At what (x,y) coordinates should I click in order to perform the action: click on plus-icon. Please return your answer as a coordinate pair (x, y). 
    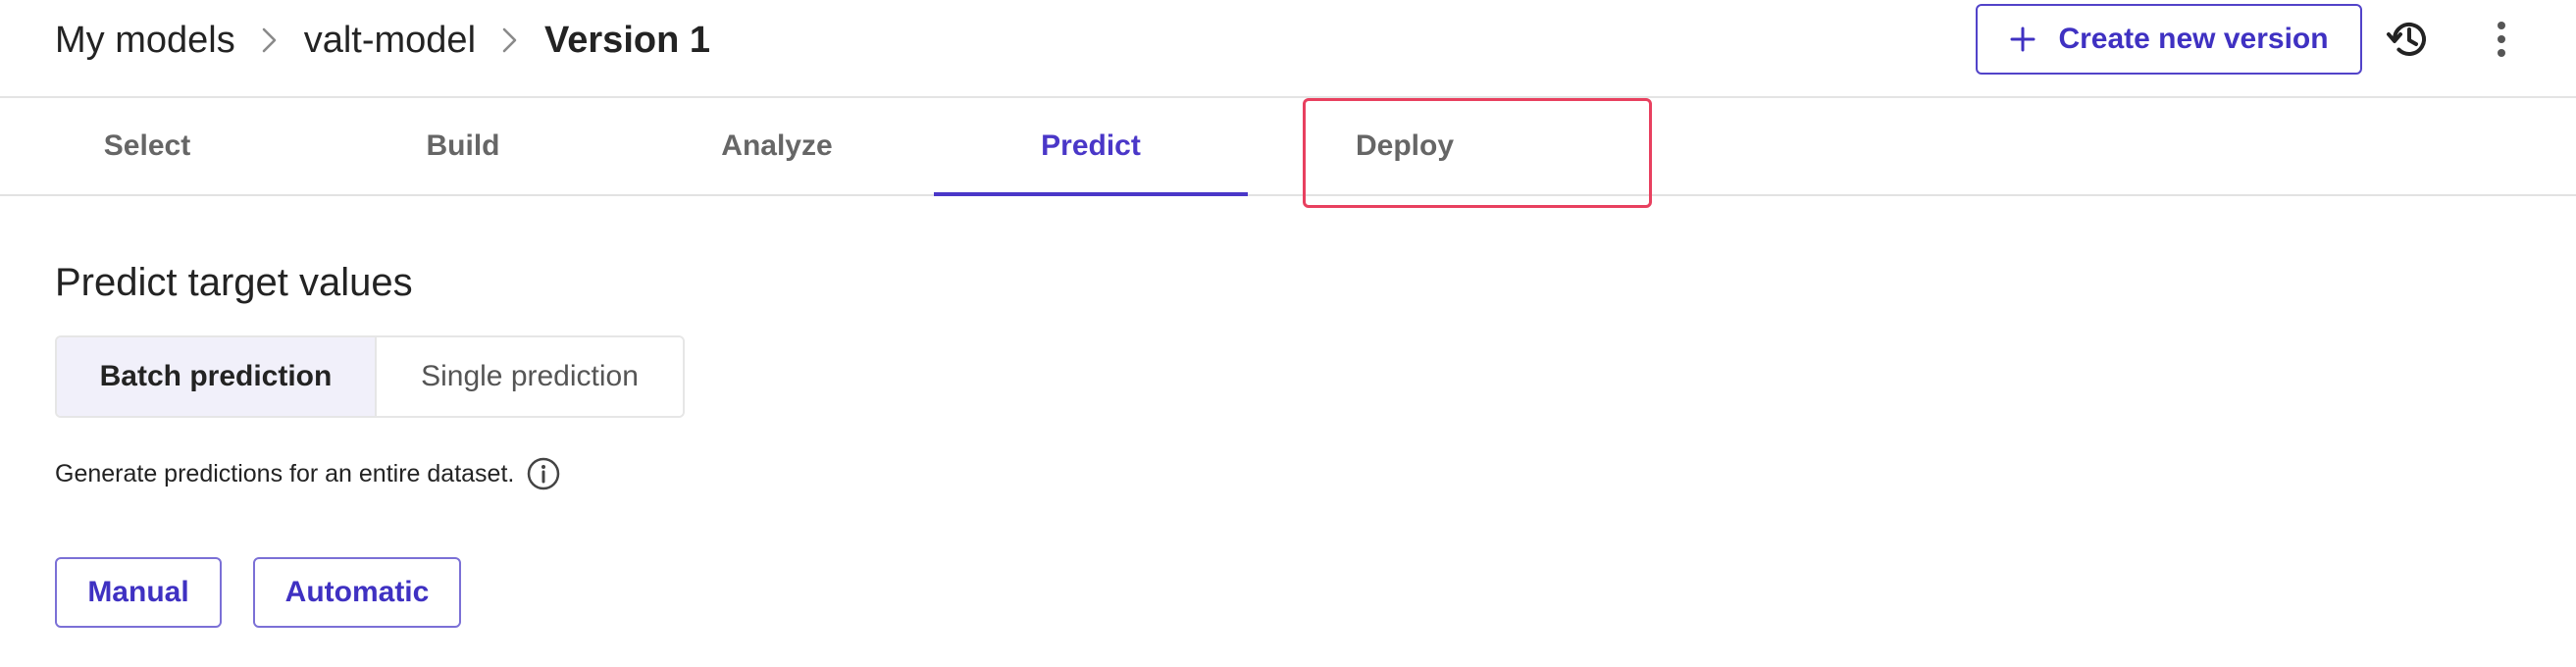
    Looking at the image, I should click on (2022, 39).